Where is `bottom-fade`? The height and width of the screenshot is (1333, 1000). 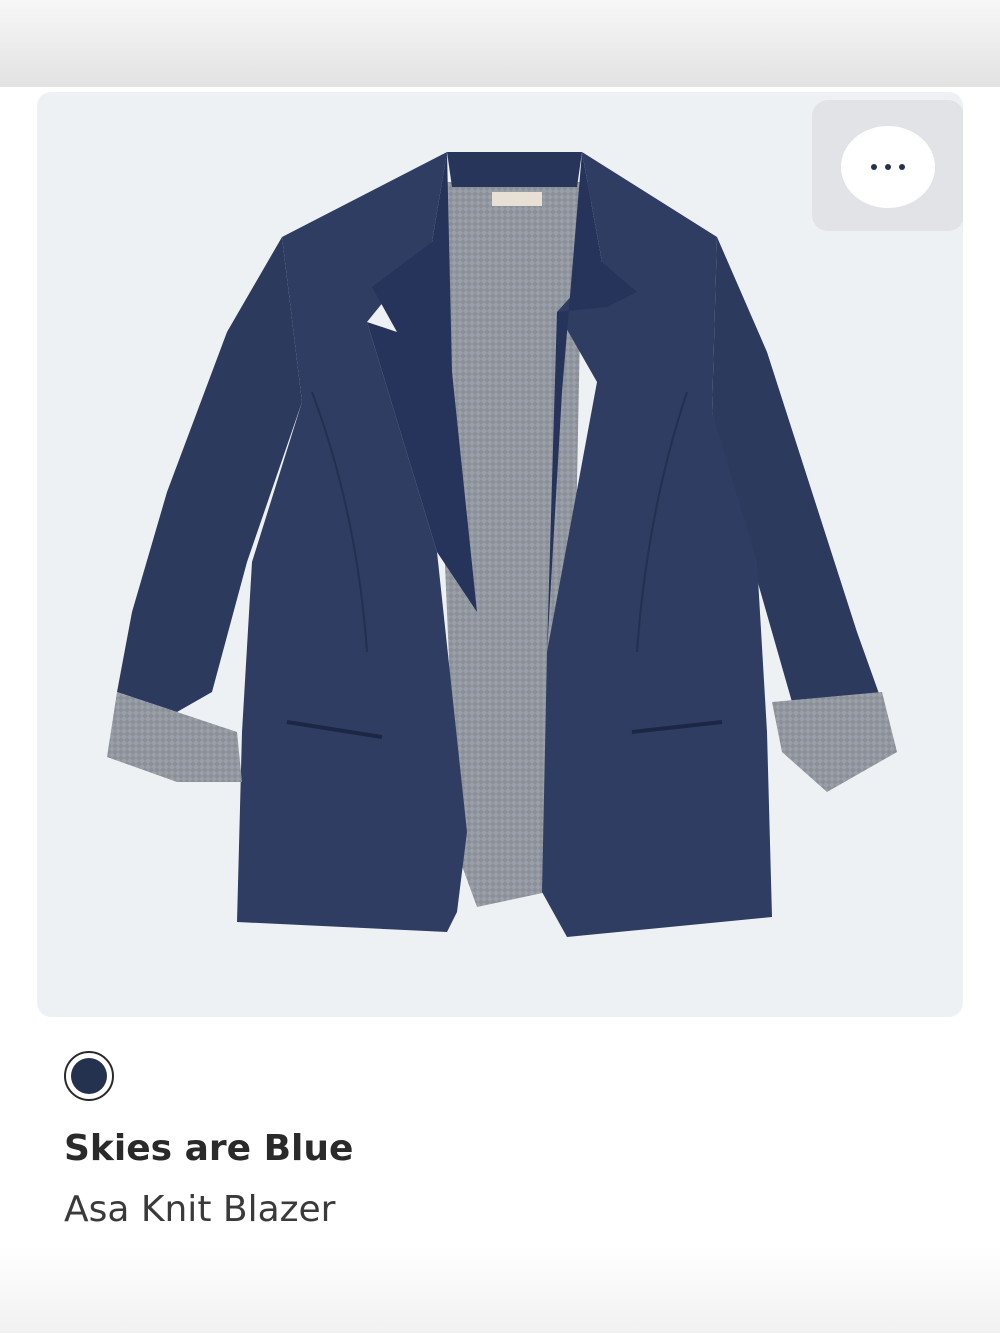
bottom-fade is located at coordinates (500, 1289).